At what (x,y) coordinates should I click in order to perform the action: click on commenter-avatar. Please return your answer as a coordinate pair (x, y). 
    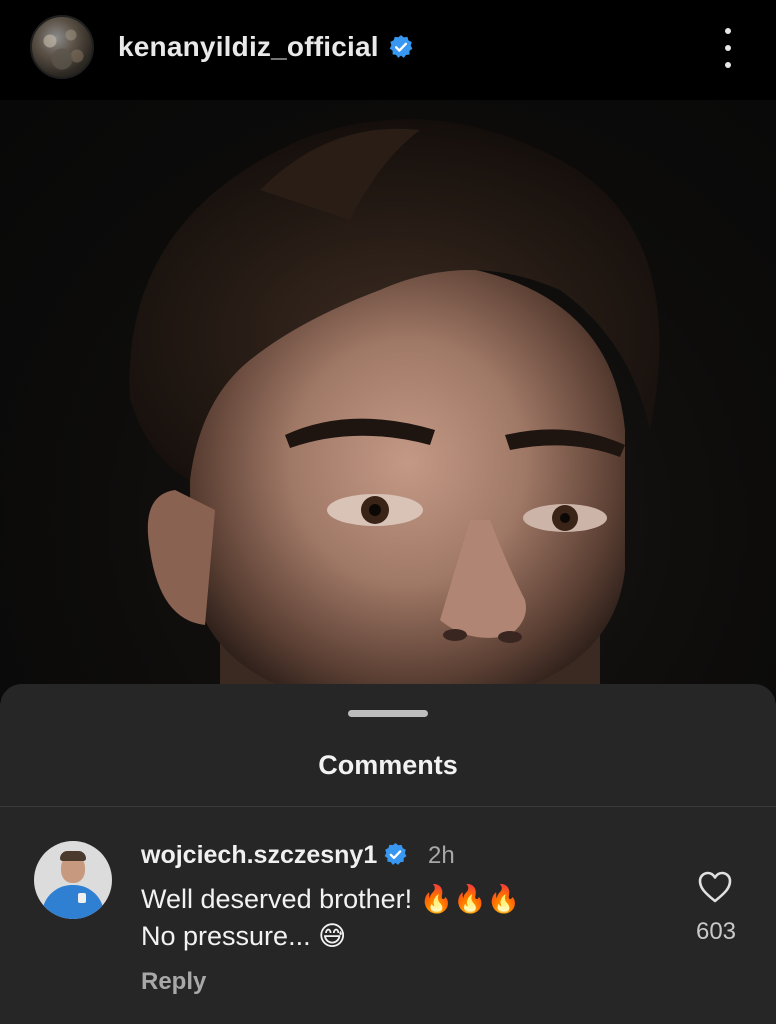
    Looking at the image, I should click on (73, 880).